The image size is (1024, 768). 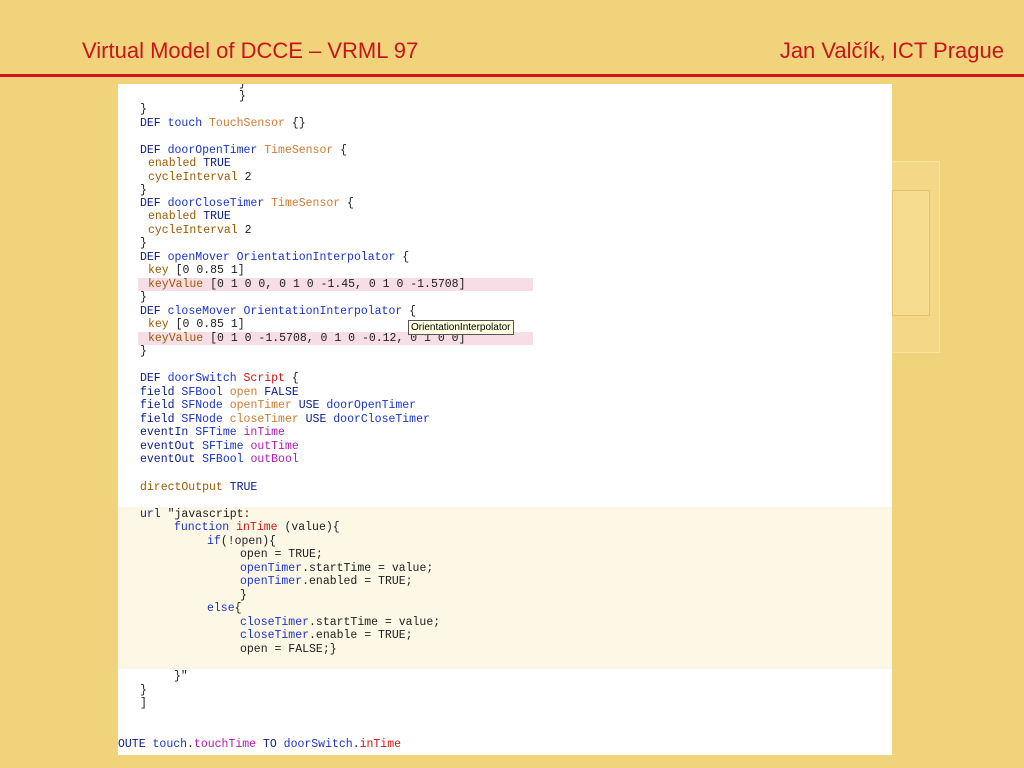 I want to click on code-line: DEF doorSwitch Script {, so click(x=219, y=378).